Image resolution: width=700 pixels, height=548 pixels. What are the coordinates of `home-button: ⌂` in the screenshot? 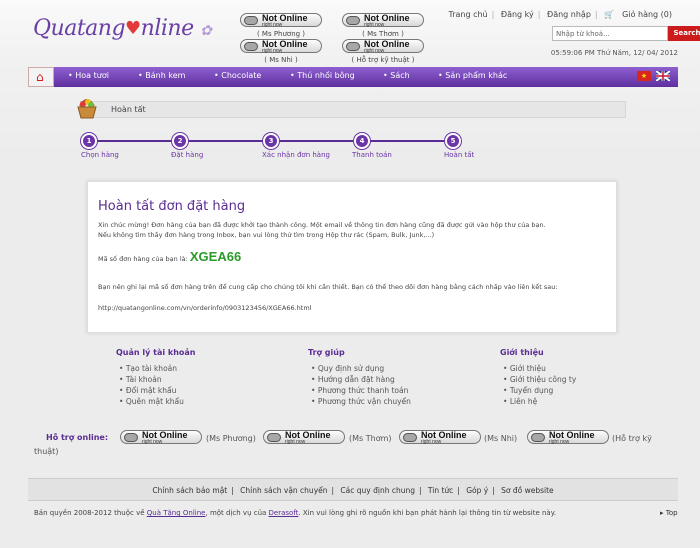 It's located at (41, 77).